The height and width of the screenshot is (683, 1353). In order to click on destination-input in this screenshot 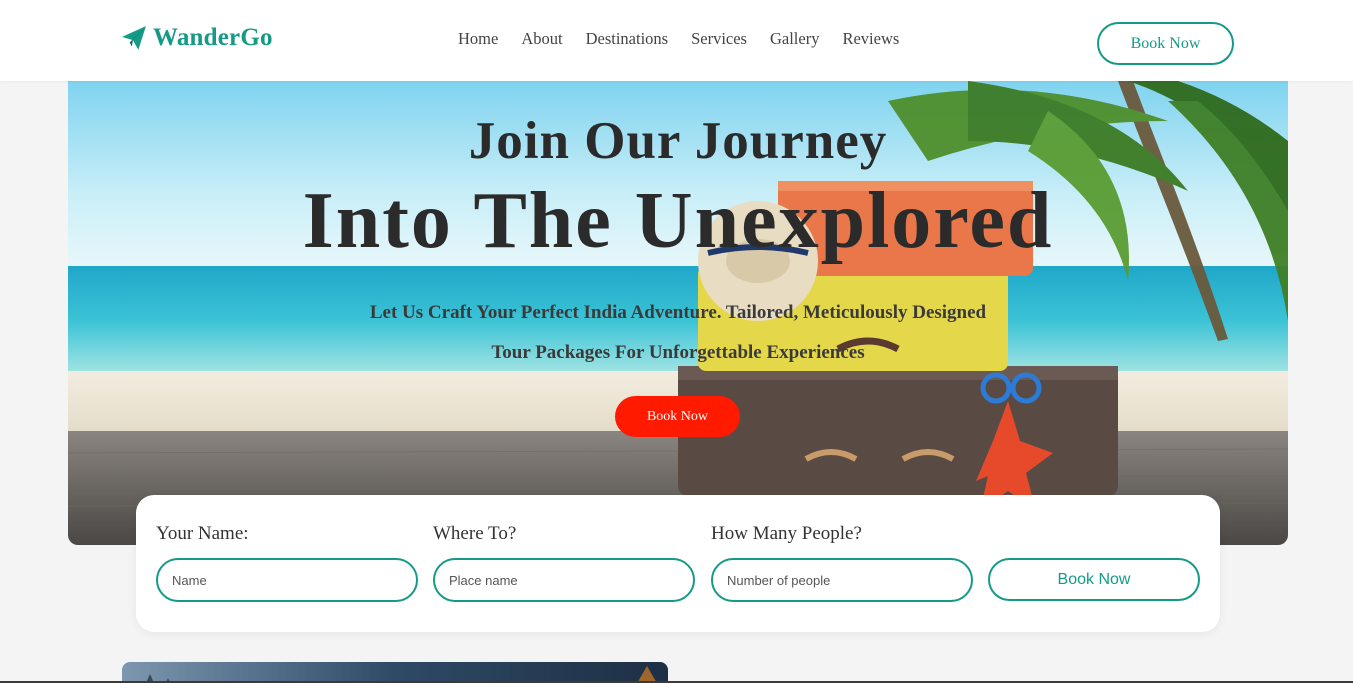, I will do `click(564, 580)`.